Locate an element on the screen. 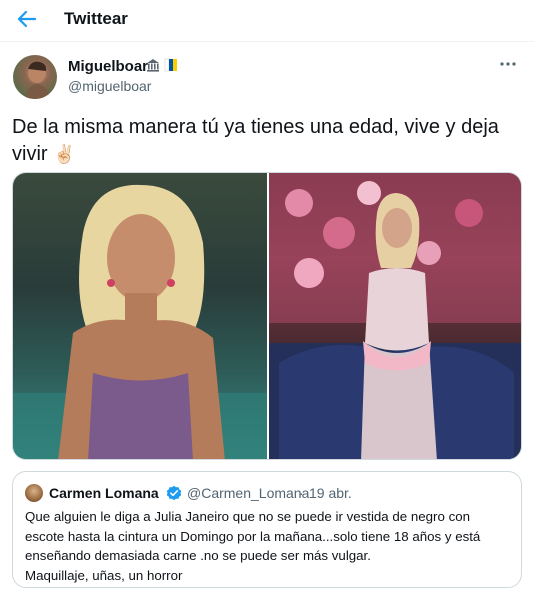 This screenshot has width=534, height=603. quoted-tweet-body-line2: Maquillaje, uñas, un horror is located at coordinates (104, 575).